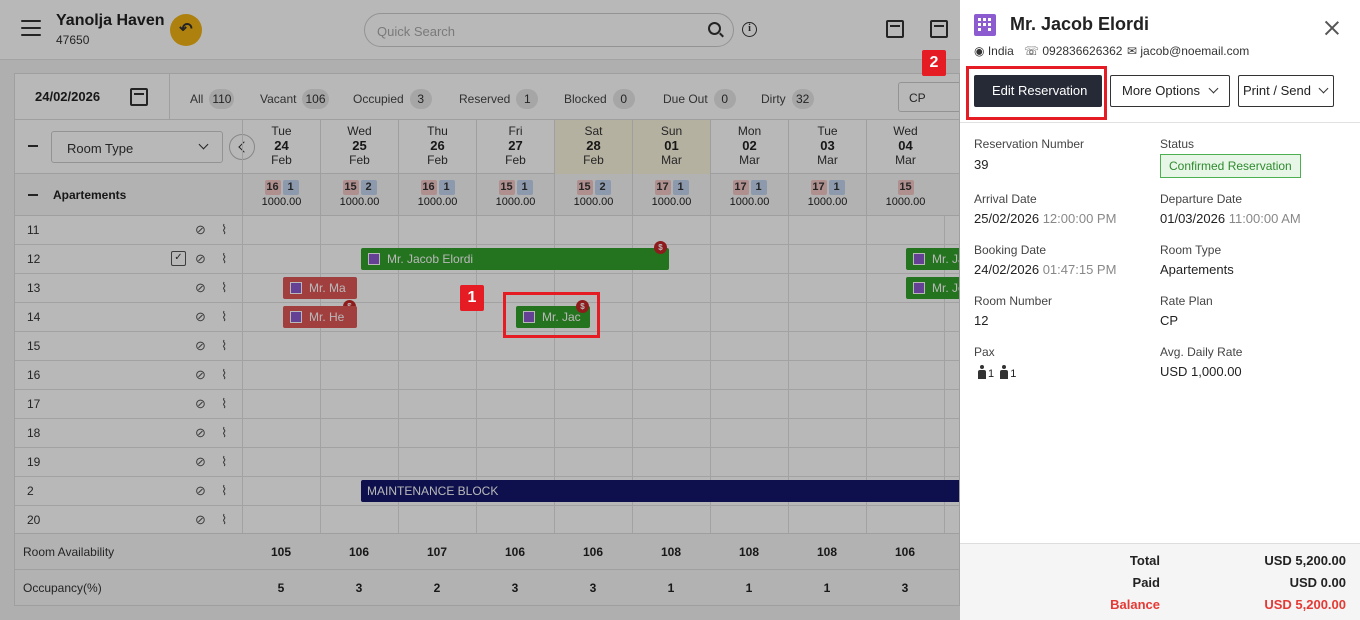  I want to click on room-number-label: Room Number, so click(1013, 301).